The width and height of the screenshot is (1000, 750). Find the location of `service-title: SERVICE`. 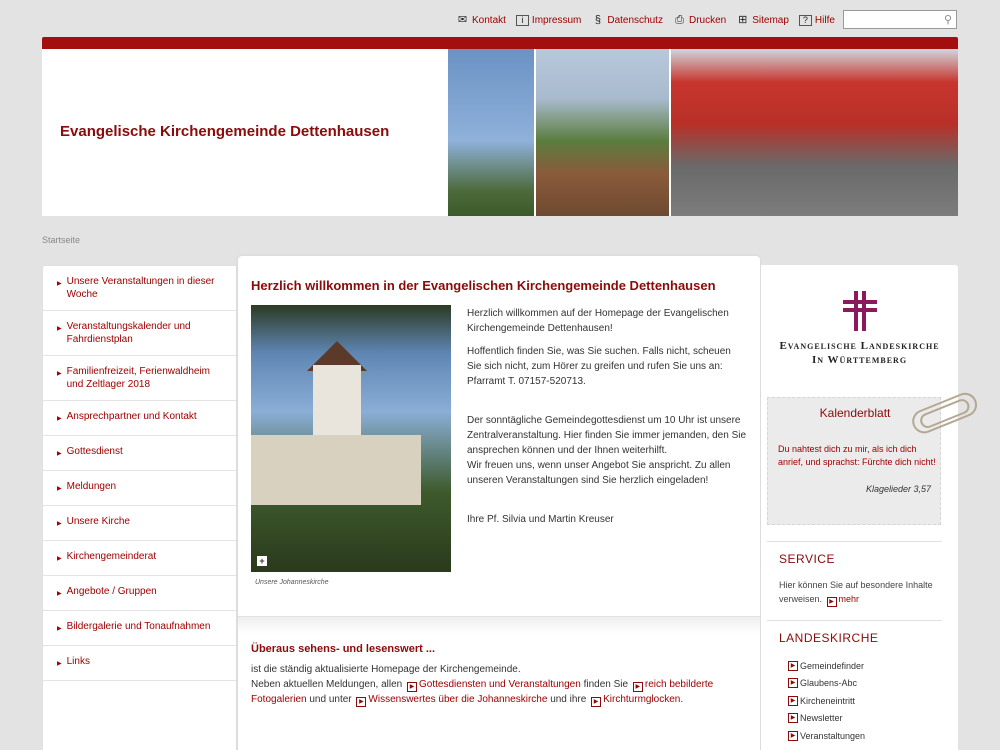

service-title: SERVICE is located at coordinates (807, 559).